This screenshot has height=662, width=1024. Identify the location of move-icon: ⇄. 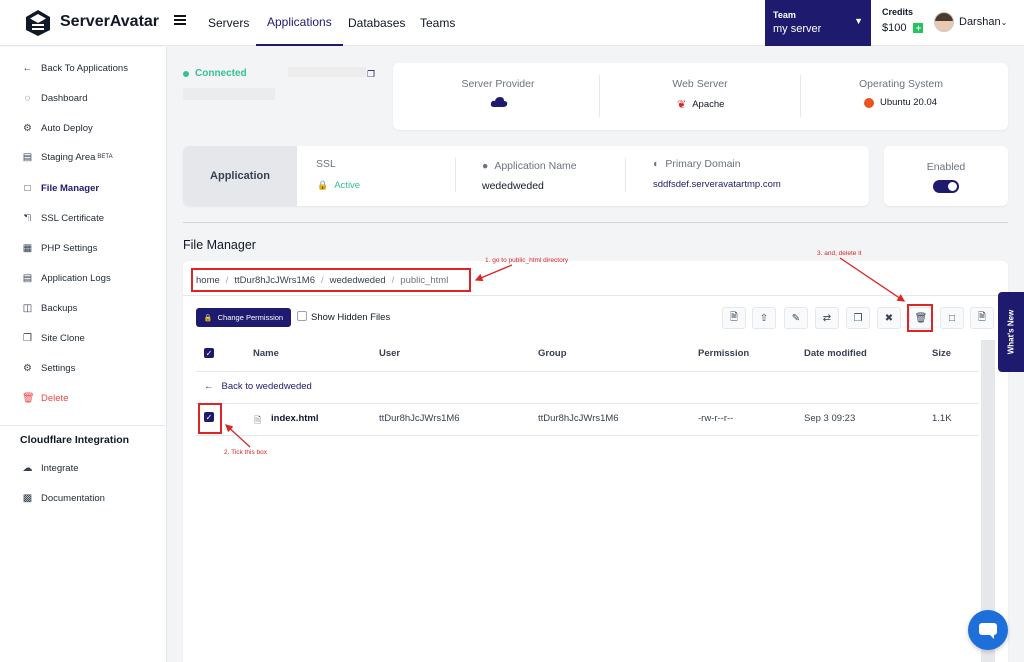
(827, 318).